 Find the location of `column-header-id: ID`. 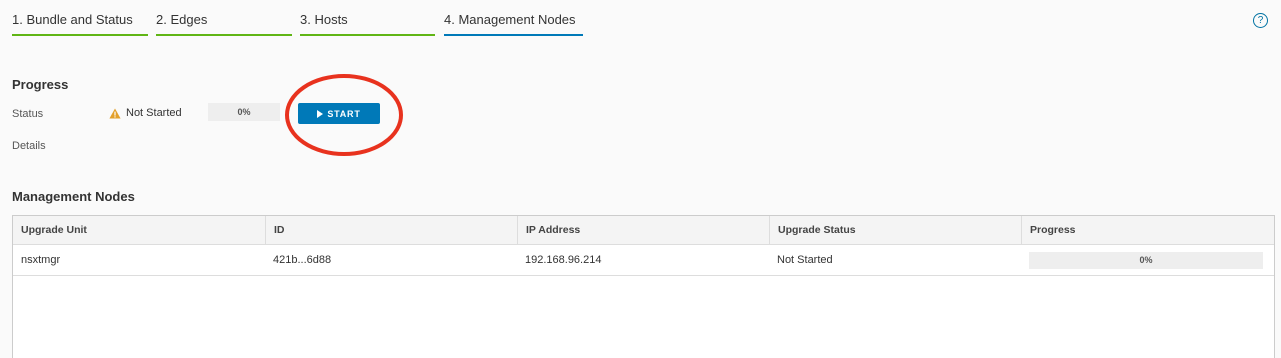

column-header-id: ID is located at coordinates (391, 230).